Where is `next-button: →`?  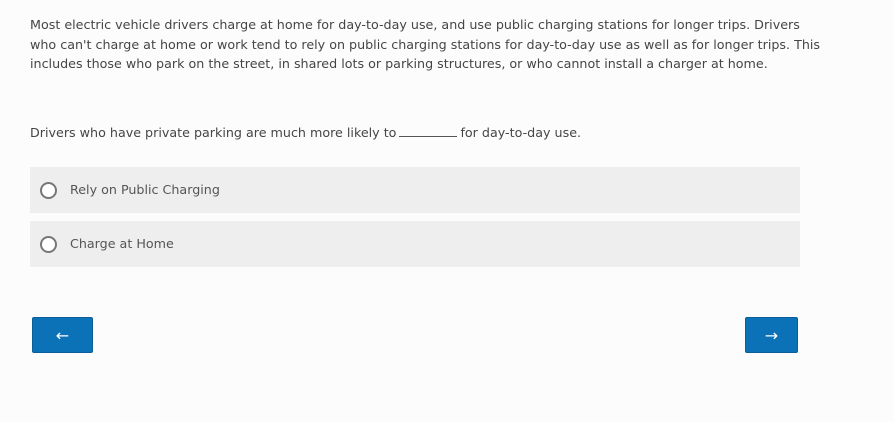
next-button: → is located at coordinates (771, 335).